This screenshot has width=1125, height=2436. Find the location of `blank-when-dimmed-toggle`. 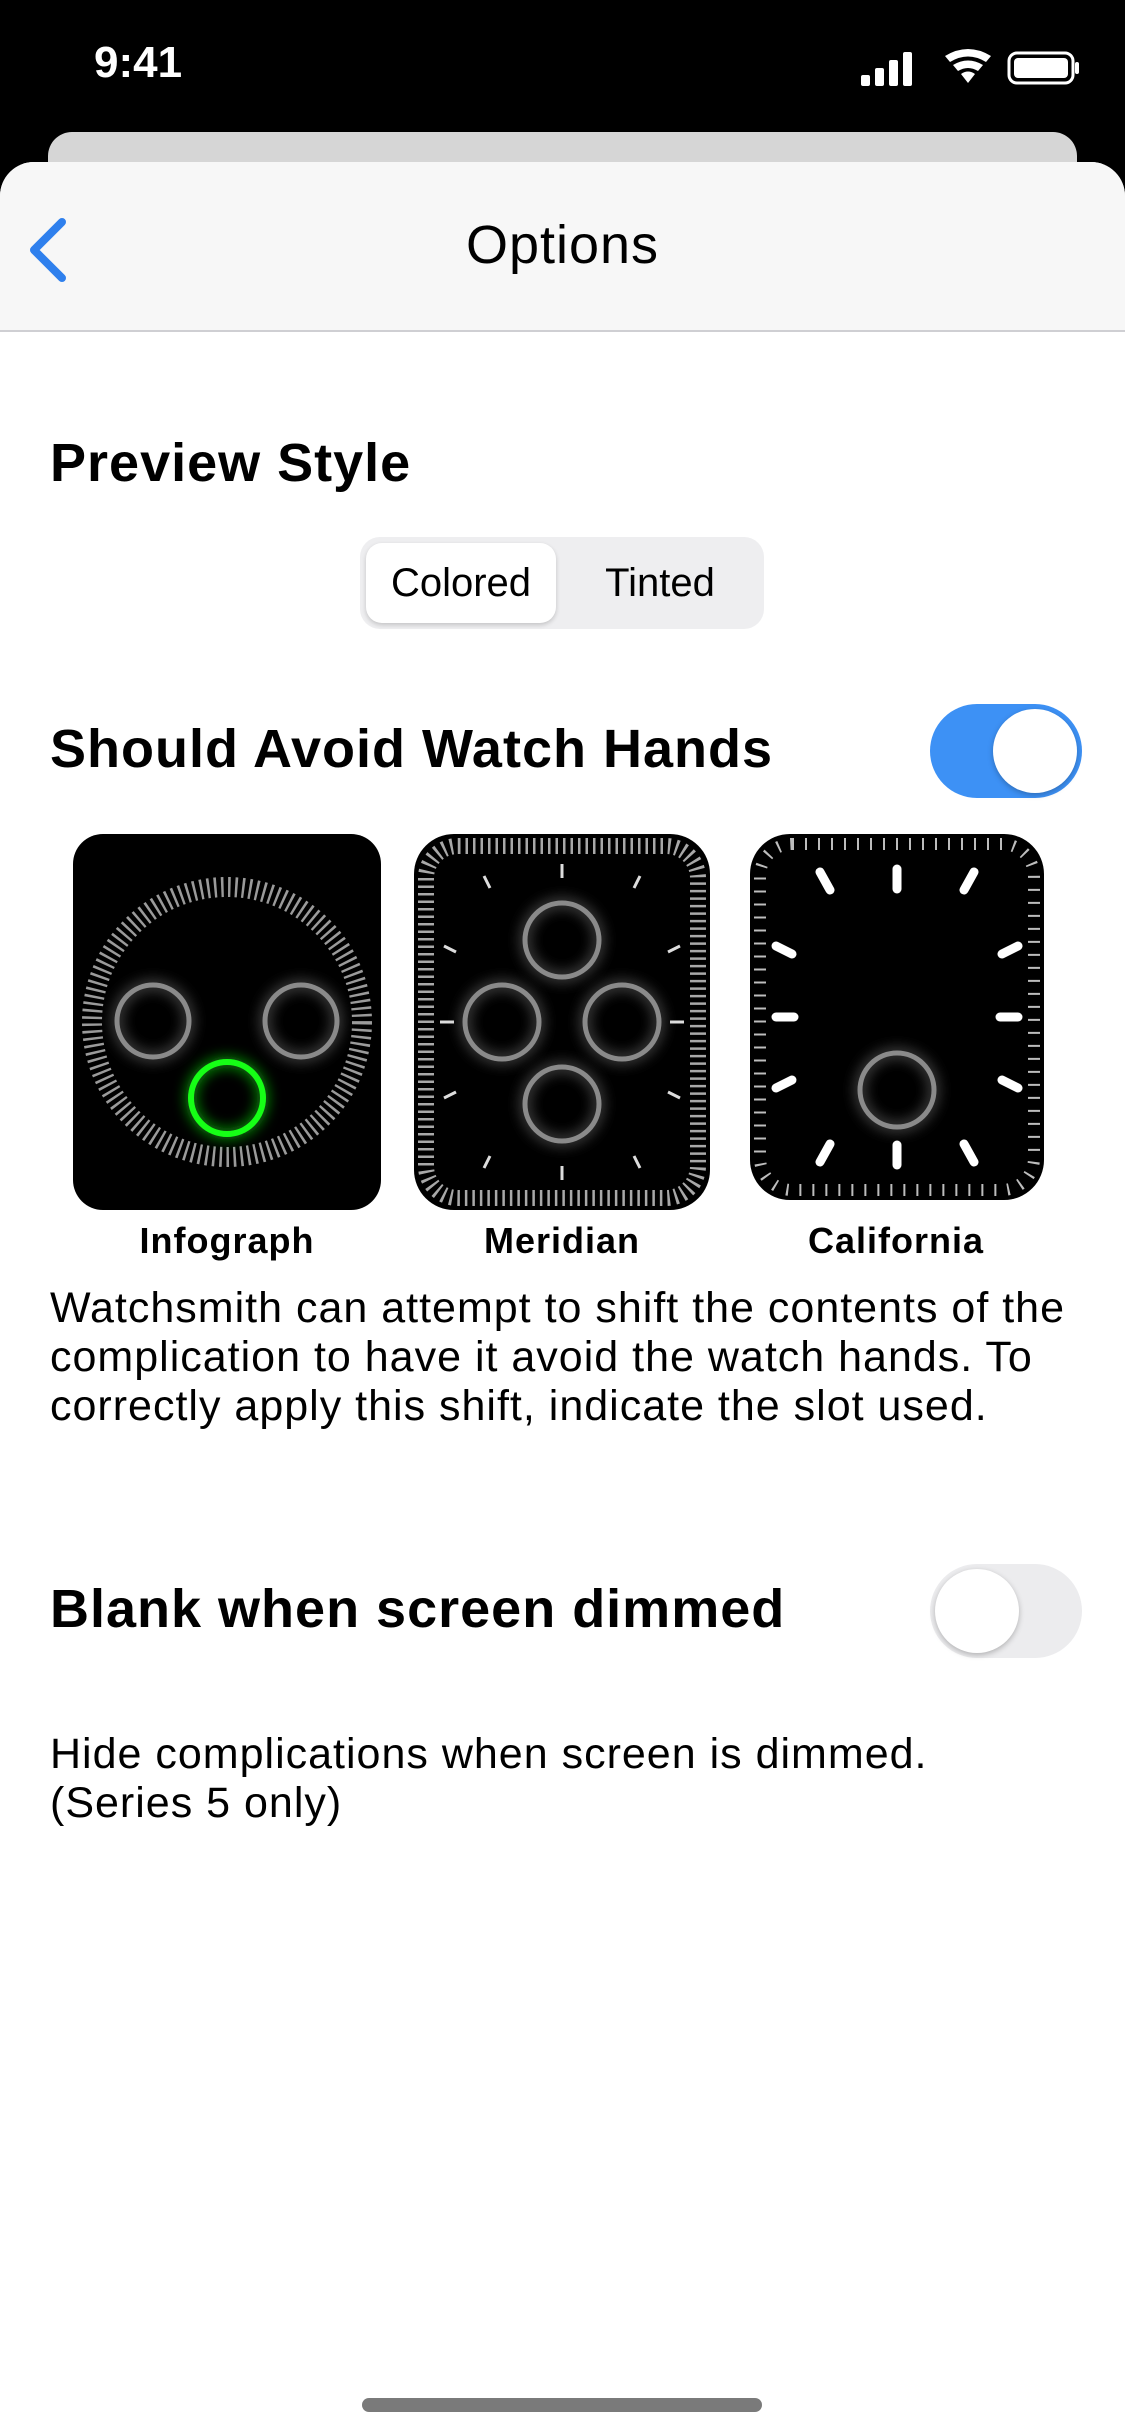

blank-when-dimmed-toggle is located at coordinates (1006, 1611).